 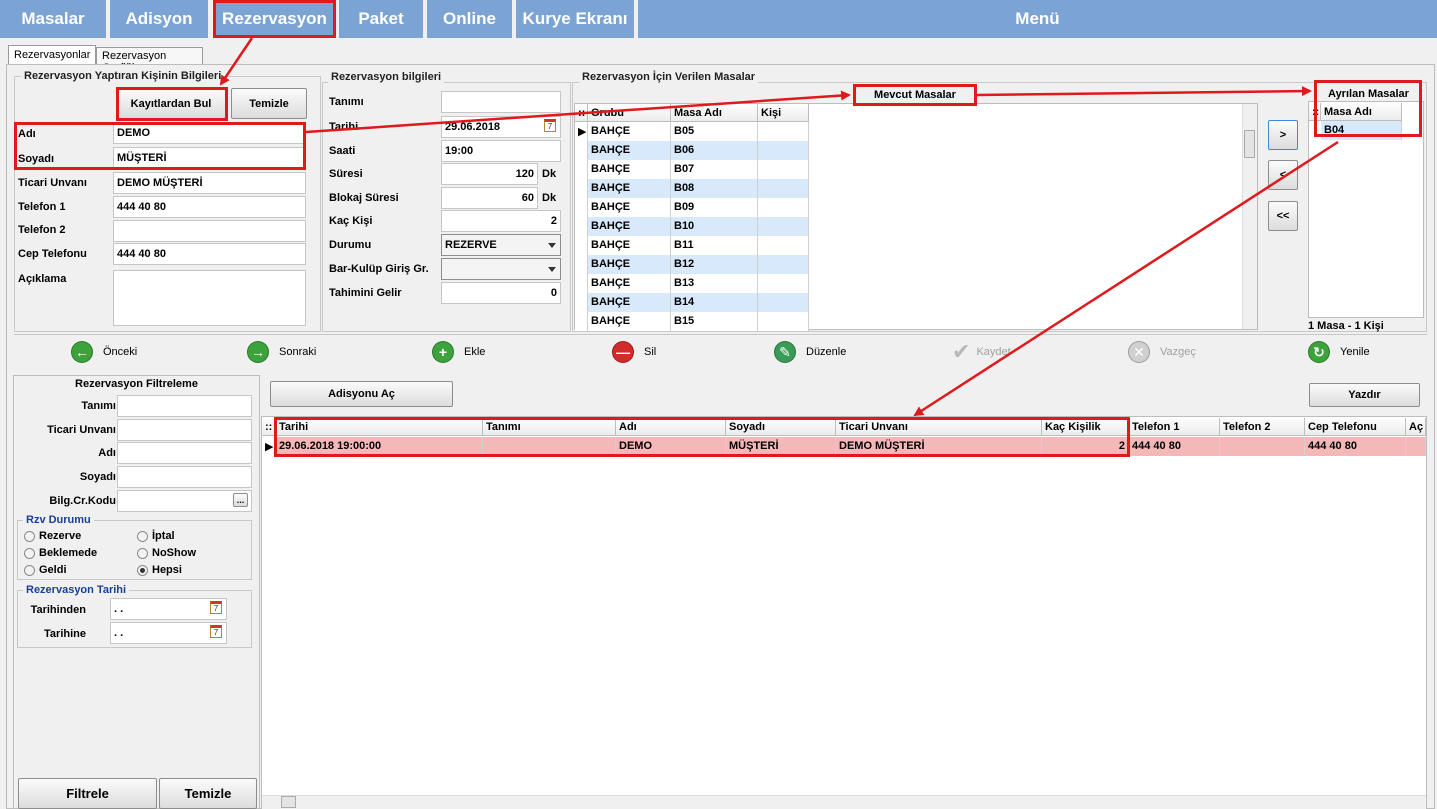 I want to click on arrow-nav-to-find, so click(x=236, y=61).